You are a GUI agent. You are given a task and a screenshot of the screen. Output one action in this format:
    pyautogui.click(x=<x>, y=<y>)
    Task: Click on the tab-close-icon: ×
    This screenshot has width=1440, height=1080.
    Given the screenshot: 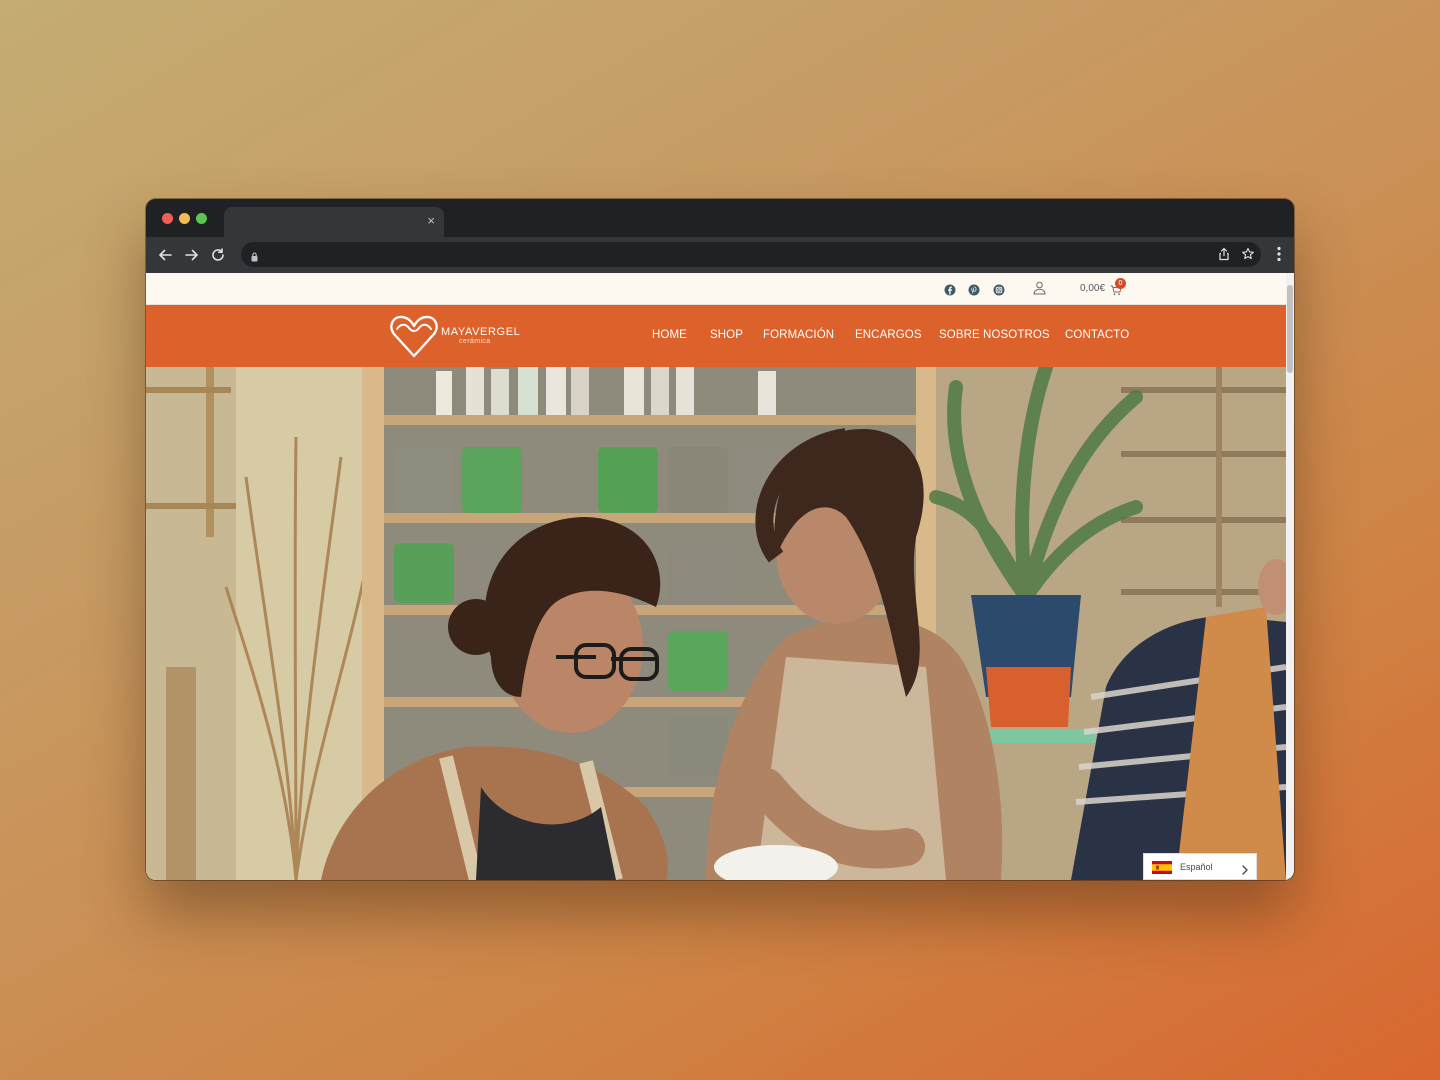 What is the action you would take?
    pyautogui.click(x=431, y=221)
    